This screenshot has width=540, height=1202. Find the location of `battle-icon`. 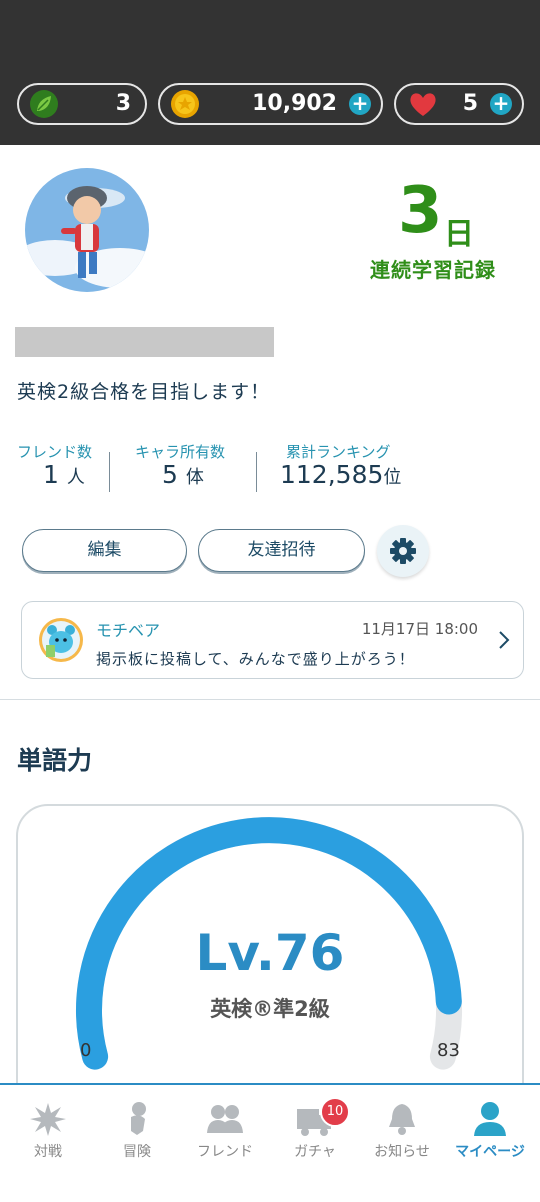

battle-icon is located at coordinates (48, 1119).